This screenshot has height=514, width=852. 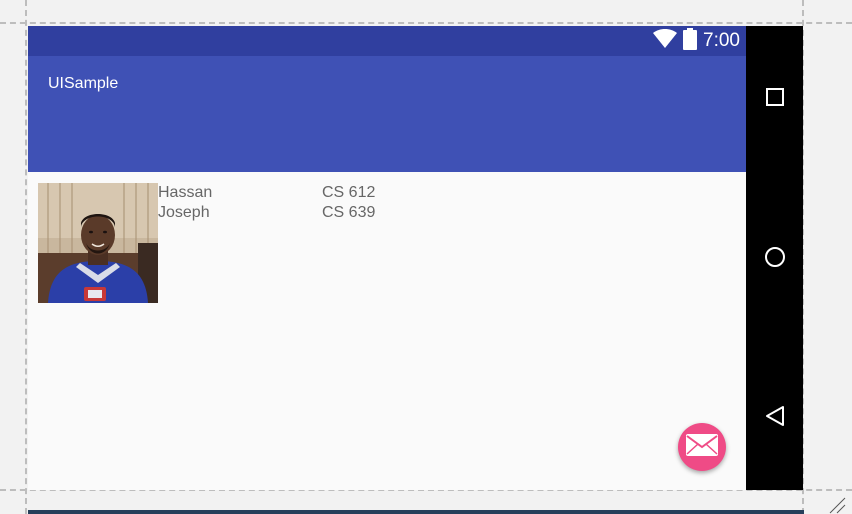 I want to click on mail-fab-button, so click(x=702, y=447).